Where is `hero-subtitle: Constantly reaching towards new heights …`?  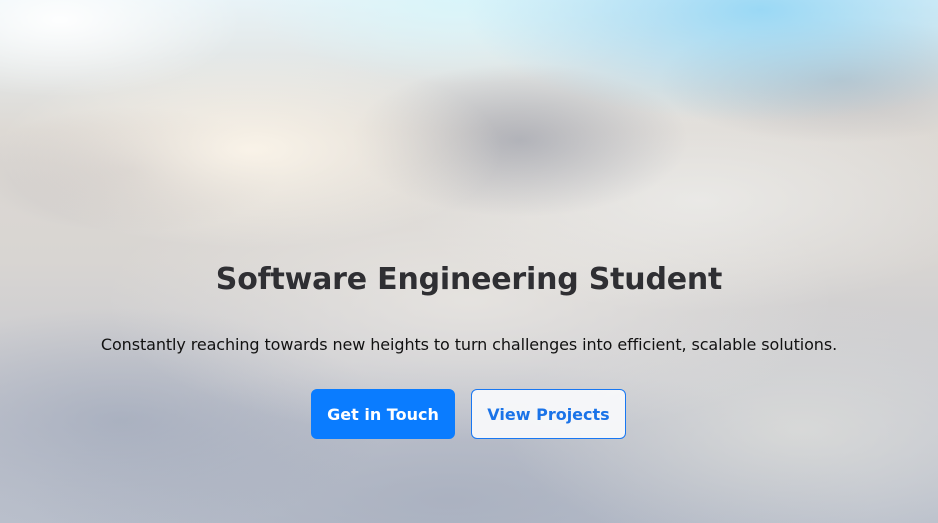 hero-subtitle: Constantly reaching towards new heights … is located at coordinates (469, 344).